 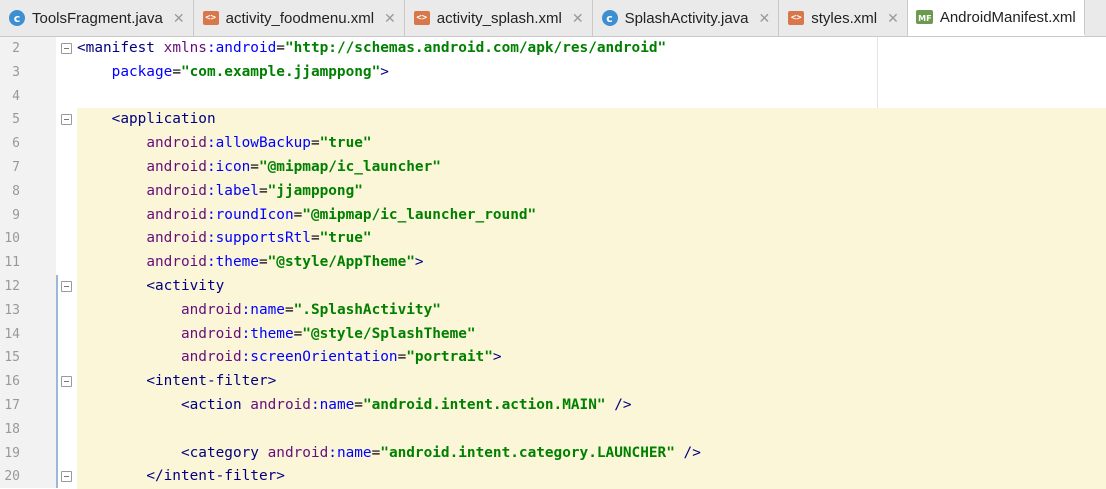 I want to click on line-number: 3, so click(x=16, y=72).